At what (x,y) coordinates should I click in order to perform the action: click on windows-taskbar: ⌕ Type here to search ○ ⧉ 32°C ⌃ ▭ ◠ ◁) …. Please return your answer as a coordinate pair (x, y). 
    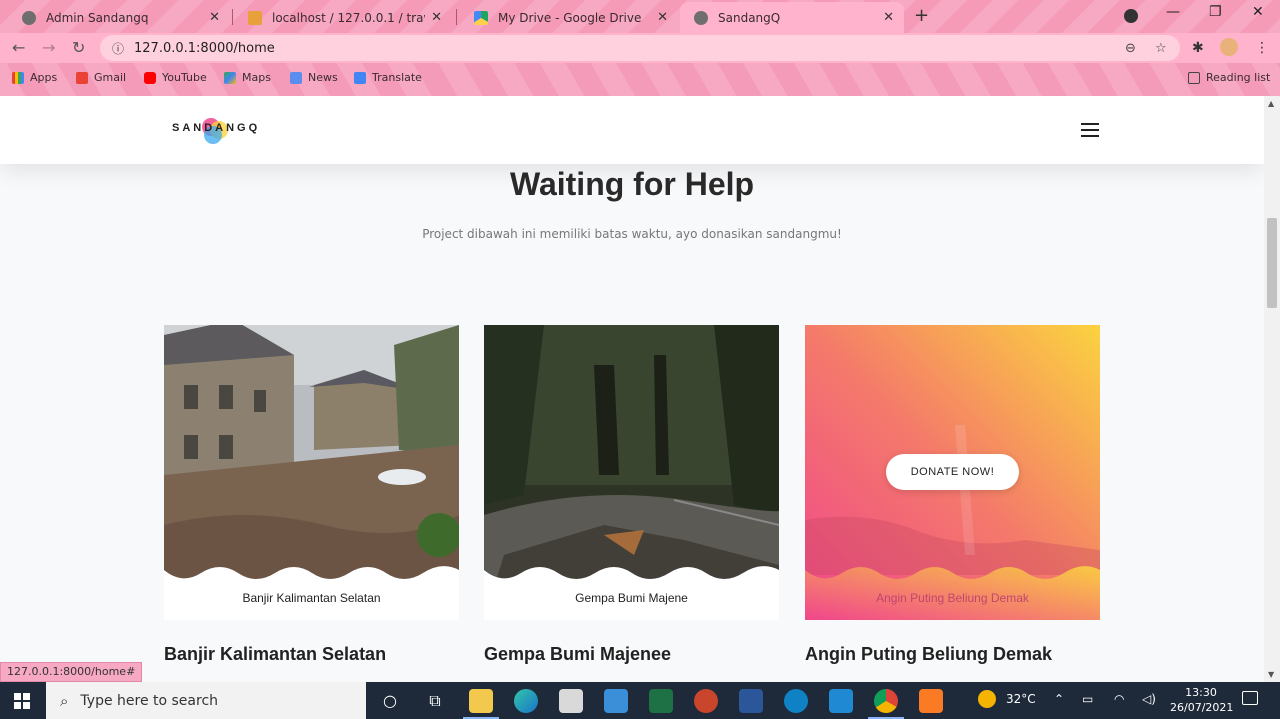
    Looking at the image, I should click on (640, 700).